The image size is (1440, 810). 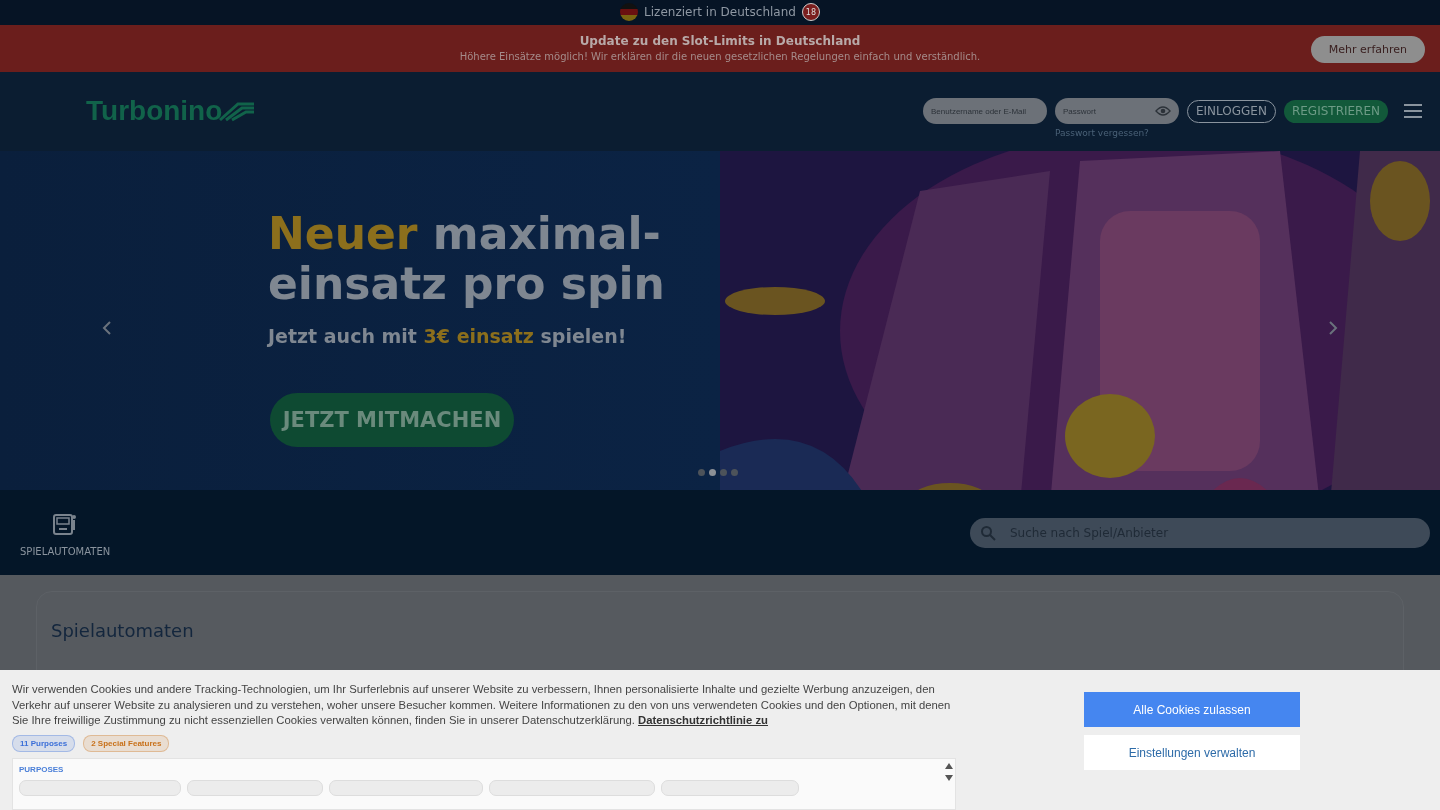 I want to click on hero-headline: Neuer maximal-einsatz pro spin, so click(x=467, y=258).